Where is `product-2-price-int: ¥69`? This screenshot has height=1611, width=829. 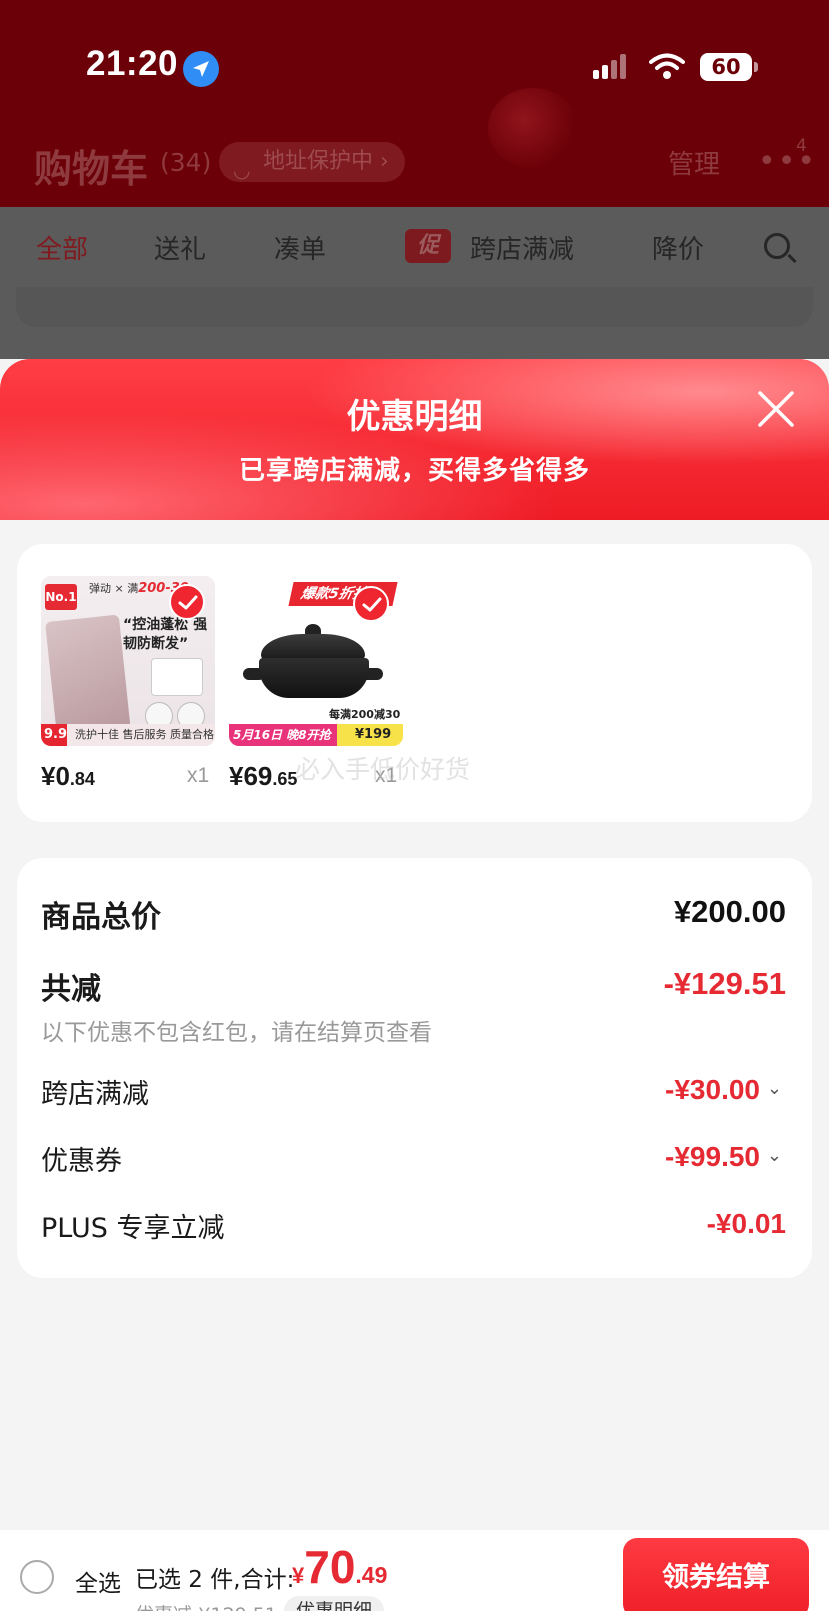
product-2-price-int: ¥69 is located at coordinates (251, 776).